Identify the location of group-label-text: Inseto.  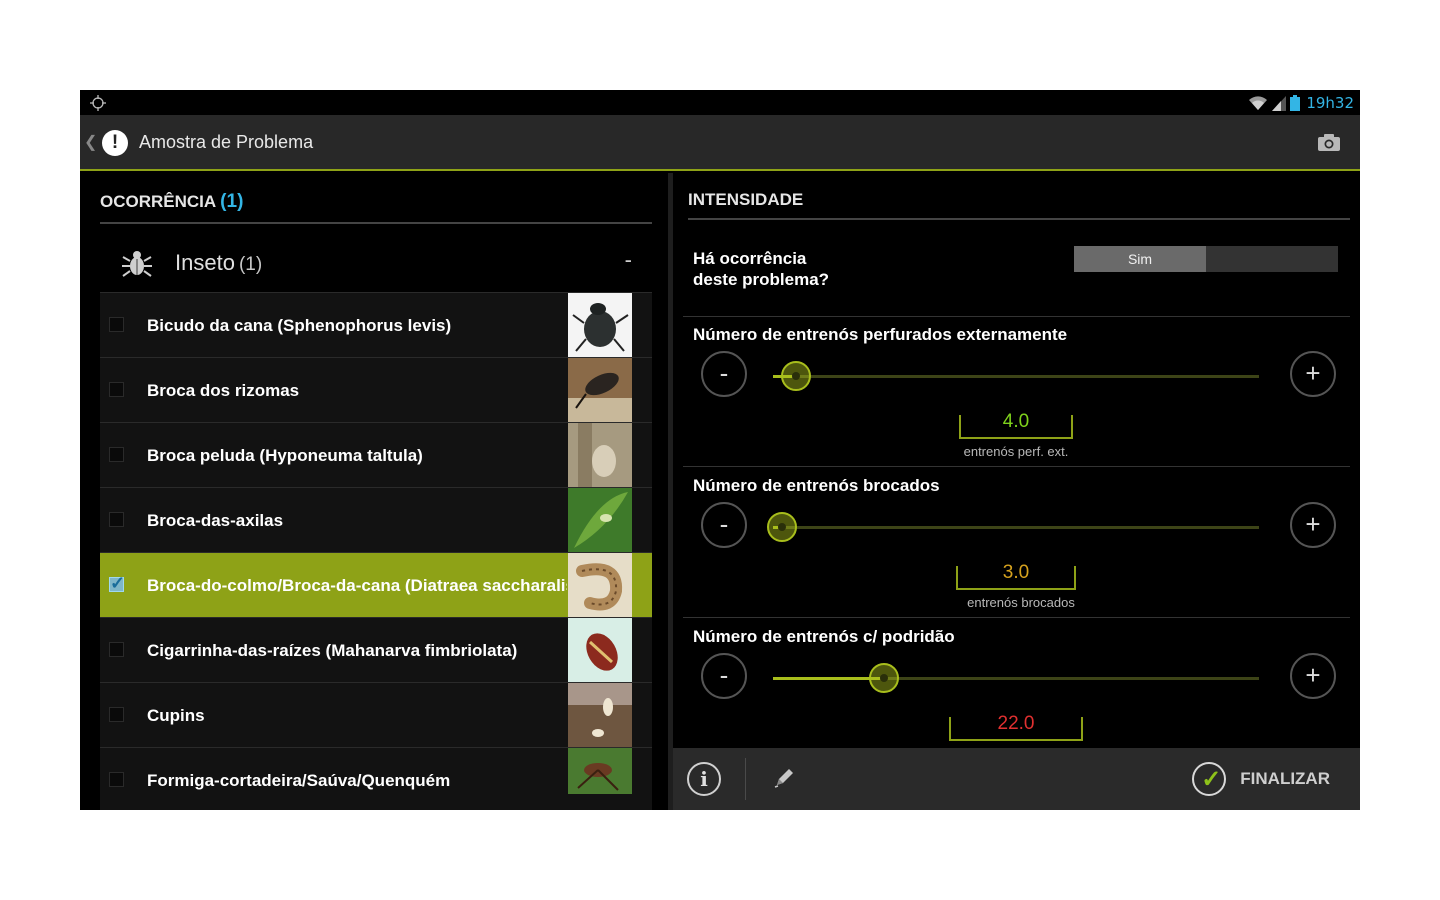
(205, 262).